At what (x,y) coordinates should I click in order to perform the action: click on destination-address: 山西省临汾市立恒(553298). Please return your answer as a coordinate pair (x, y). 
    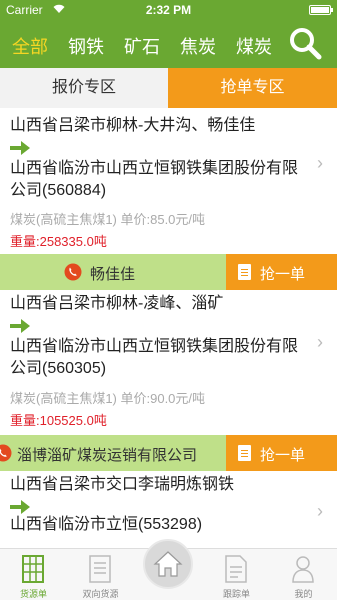
    Looking at the image, I should click on (106, 524).